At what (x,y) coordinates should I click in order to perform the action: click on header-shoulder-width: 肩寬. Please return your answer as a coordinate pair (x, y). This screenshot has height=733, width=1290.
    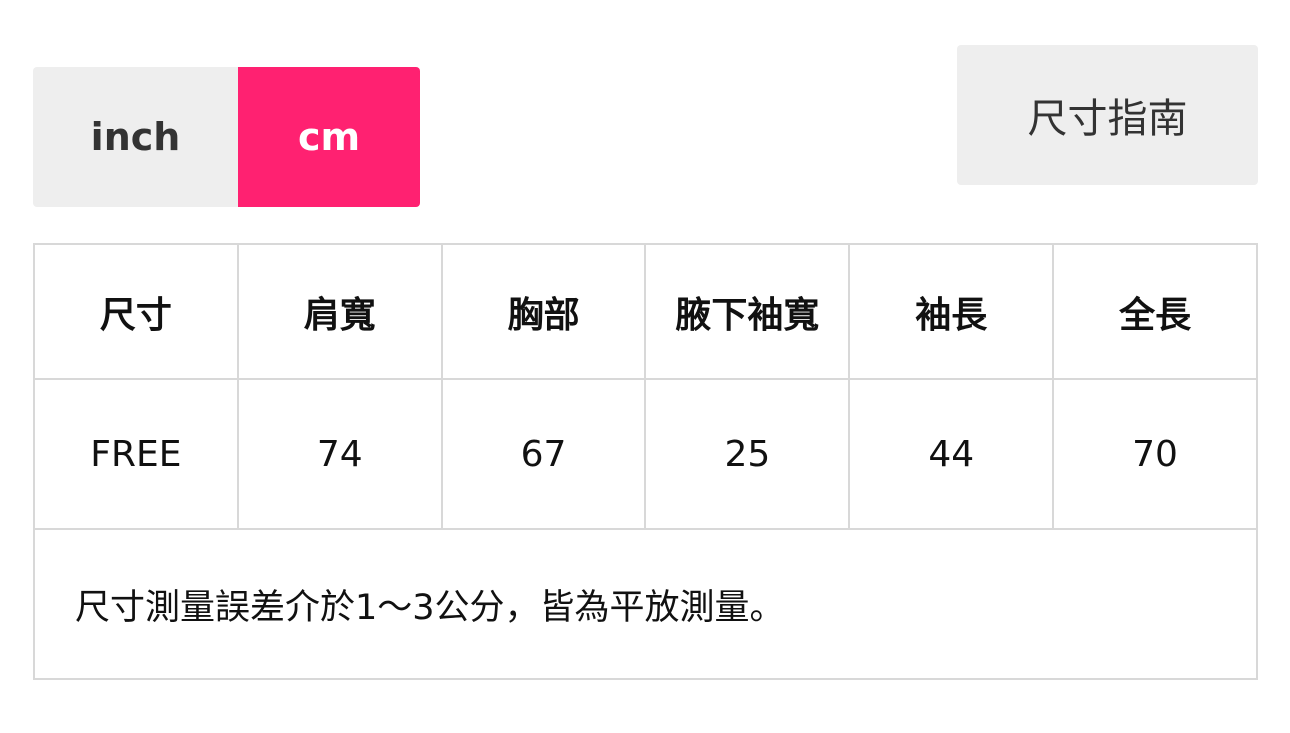
    Looking at the image, I should click on (339, 311).